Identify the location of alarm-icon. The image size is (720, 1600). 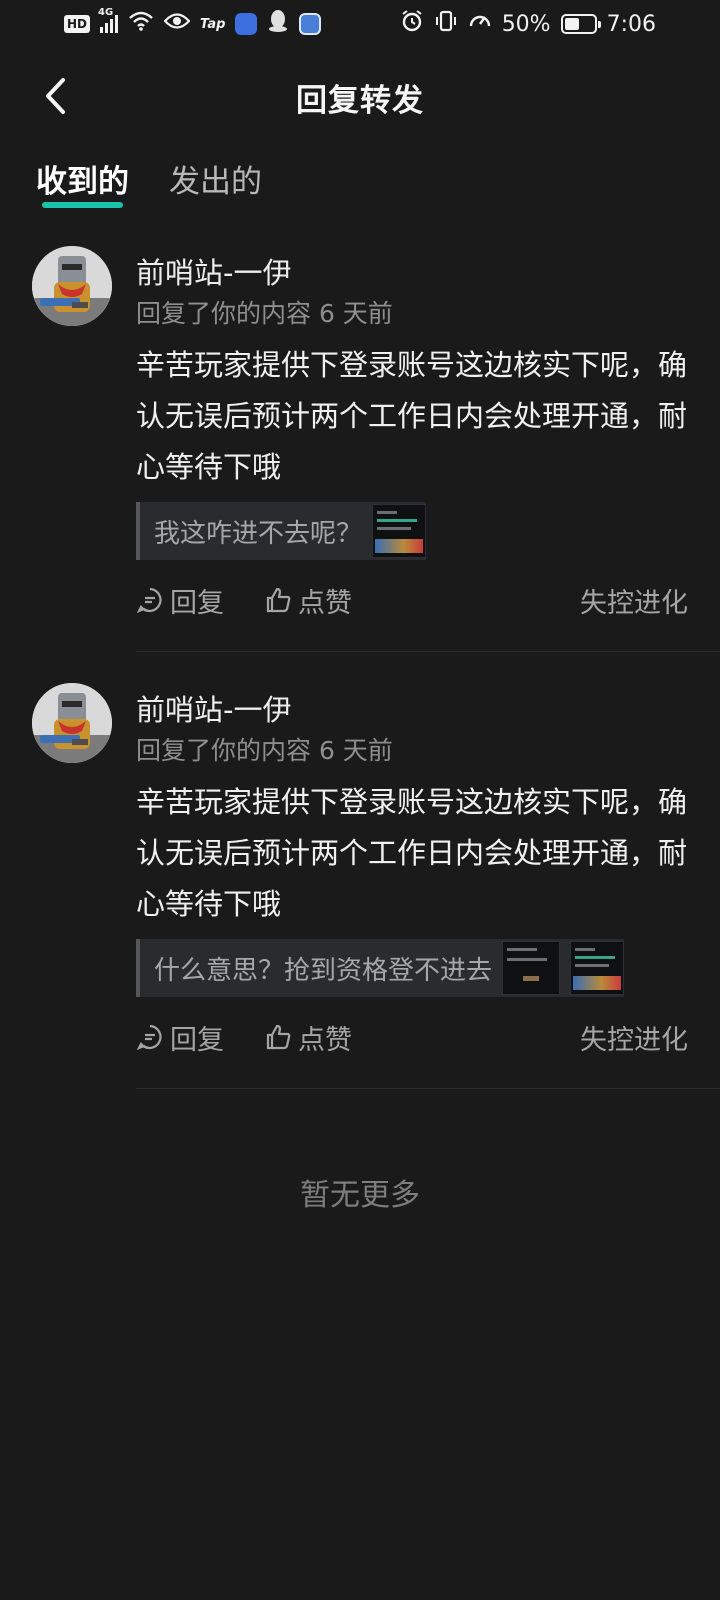
(412, 24).